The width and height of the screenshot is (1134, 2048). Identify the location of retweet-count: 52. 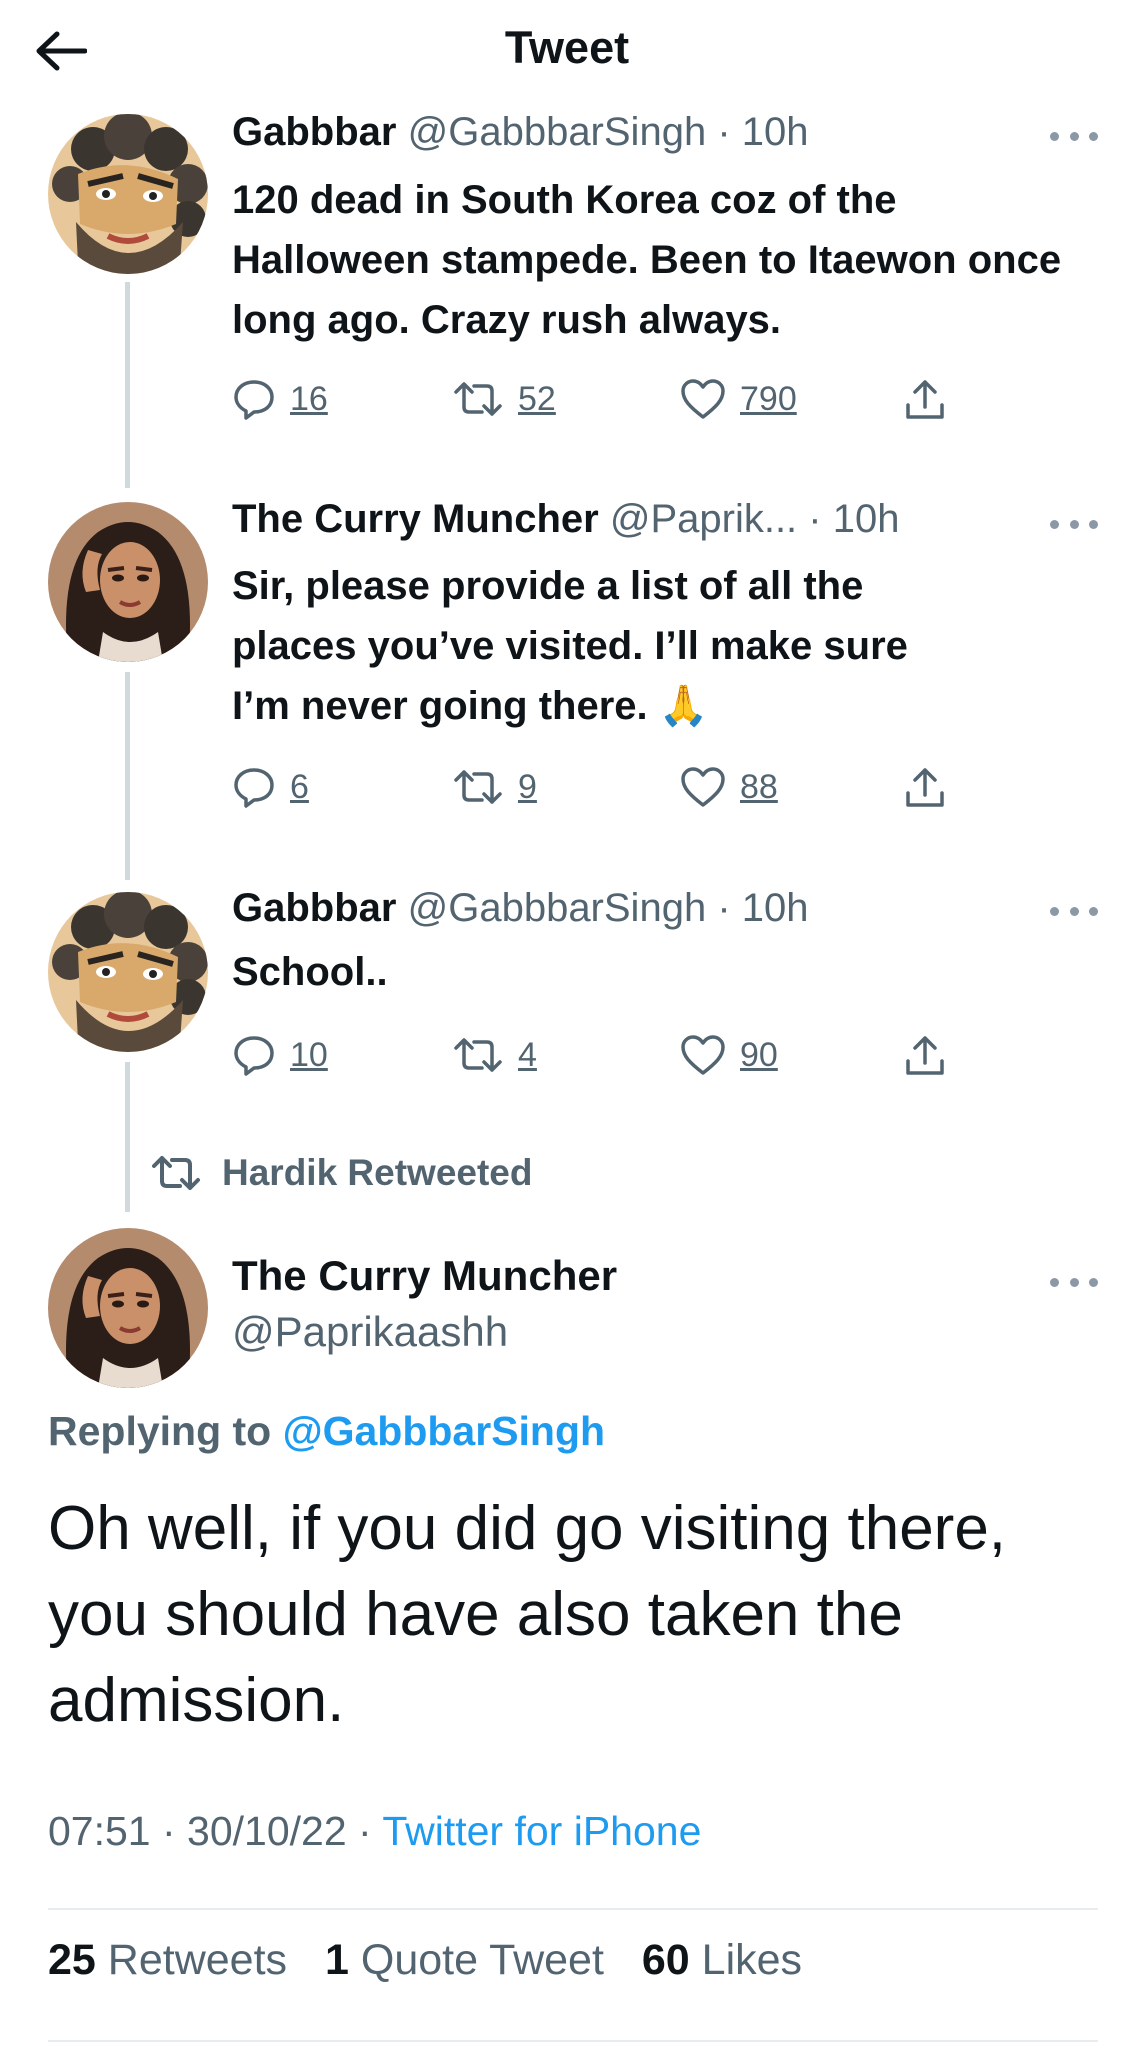
(537, 398).